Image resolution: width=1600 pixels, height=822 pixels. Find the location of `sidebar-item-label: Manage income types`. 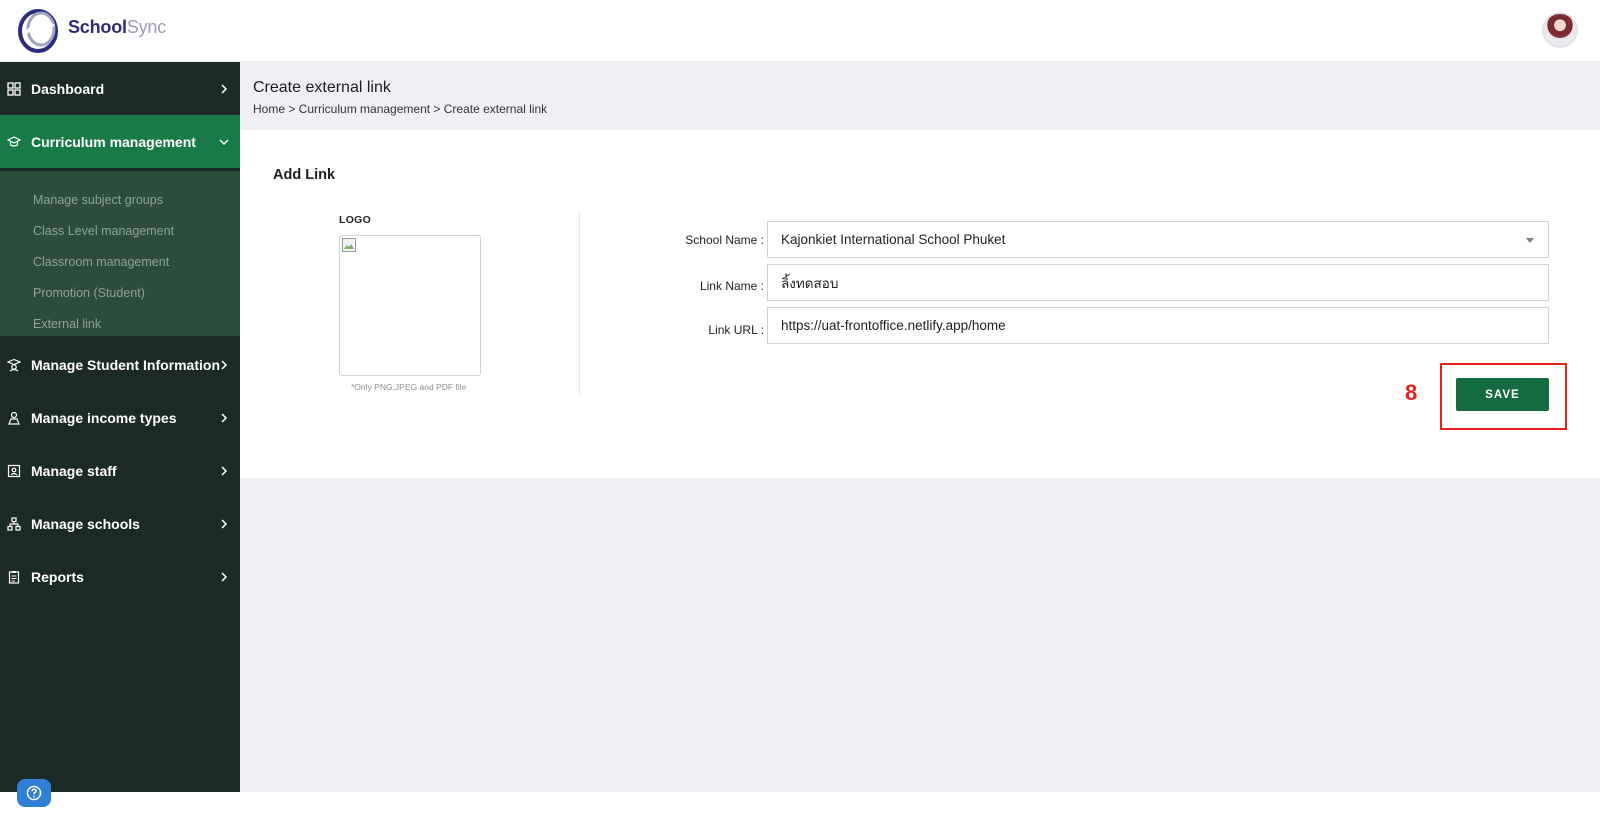

sidebar-item-label: Manage income types is located at coordinates (104, 417).